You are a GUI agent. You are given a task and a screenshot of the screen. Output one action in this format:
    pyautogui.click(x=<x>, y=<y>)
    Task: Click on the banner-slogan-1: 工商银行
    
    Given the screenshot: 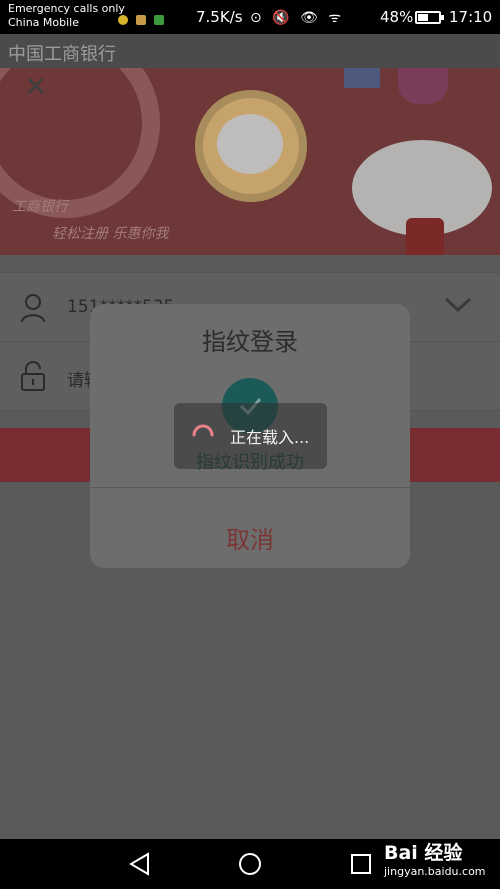 What is the action you would take?
    pyautogui.click(x=40, y=207)
    